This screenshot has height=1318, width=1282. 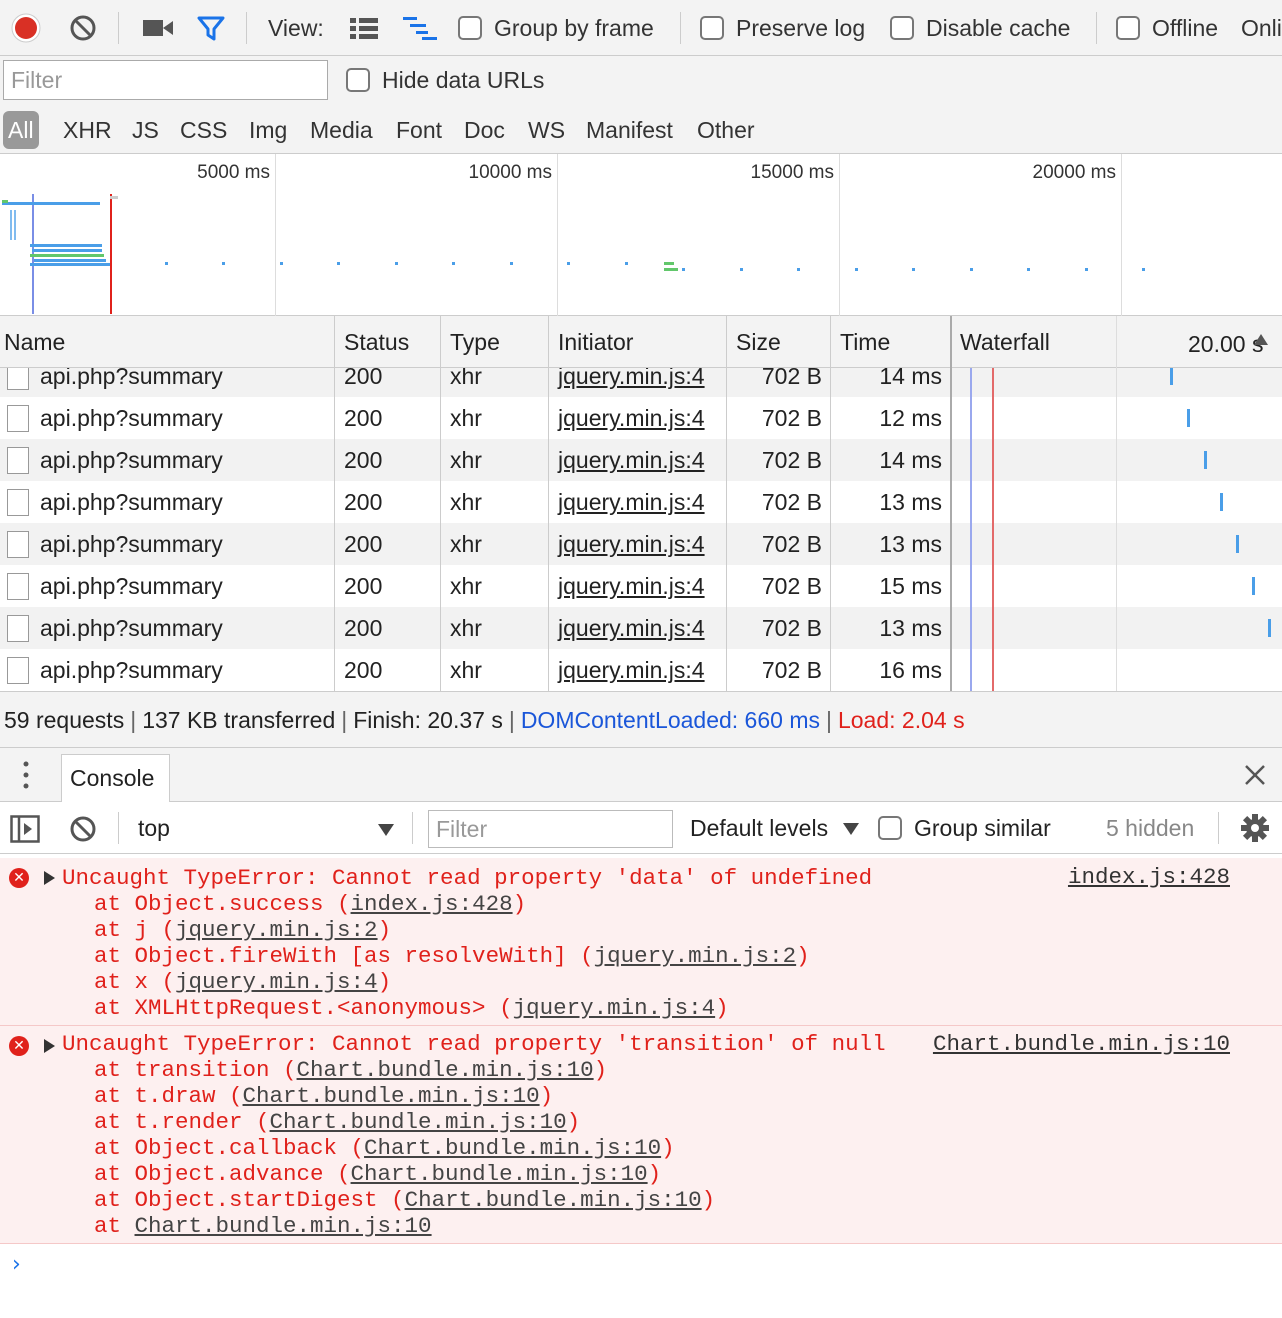 What do you see at coordinates (791, 628) in the screenshot?
I see `request-size: 702 B` at bounding box center [791, 628].